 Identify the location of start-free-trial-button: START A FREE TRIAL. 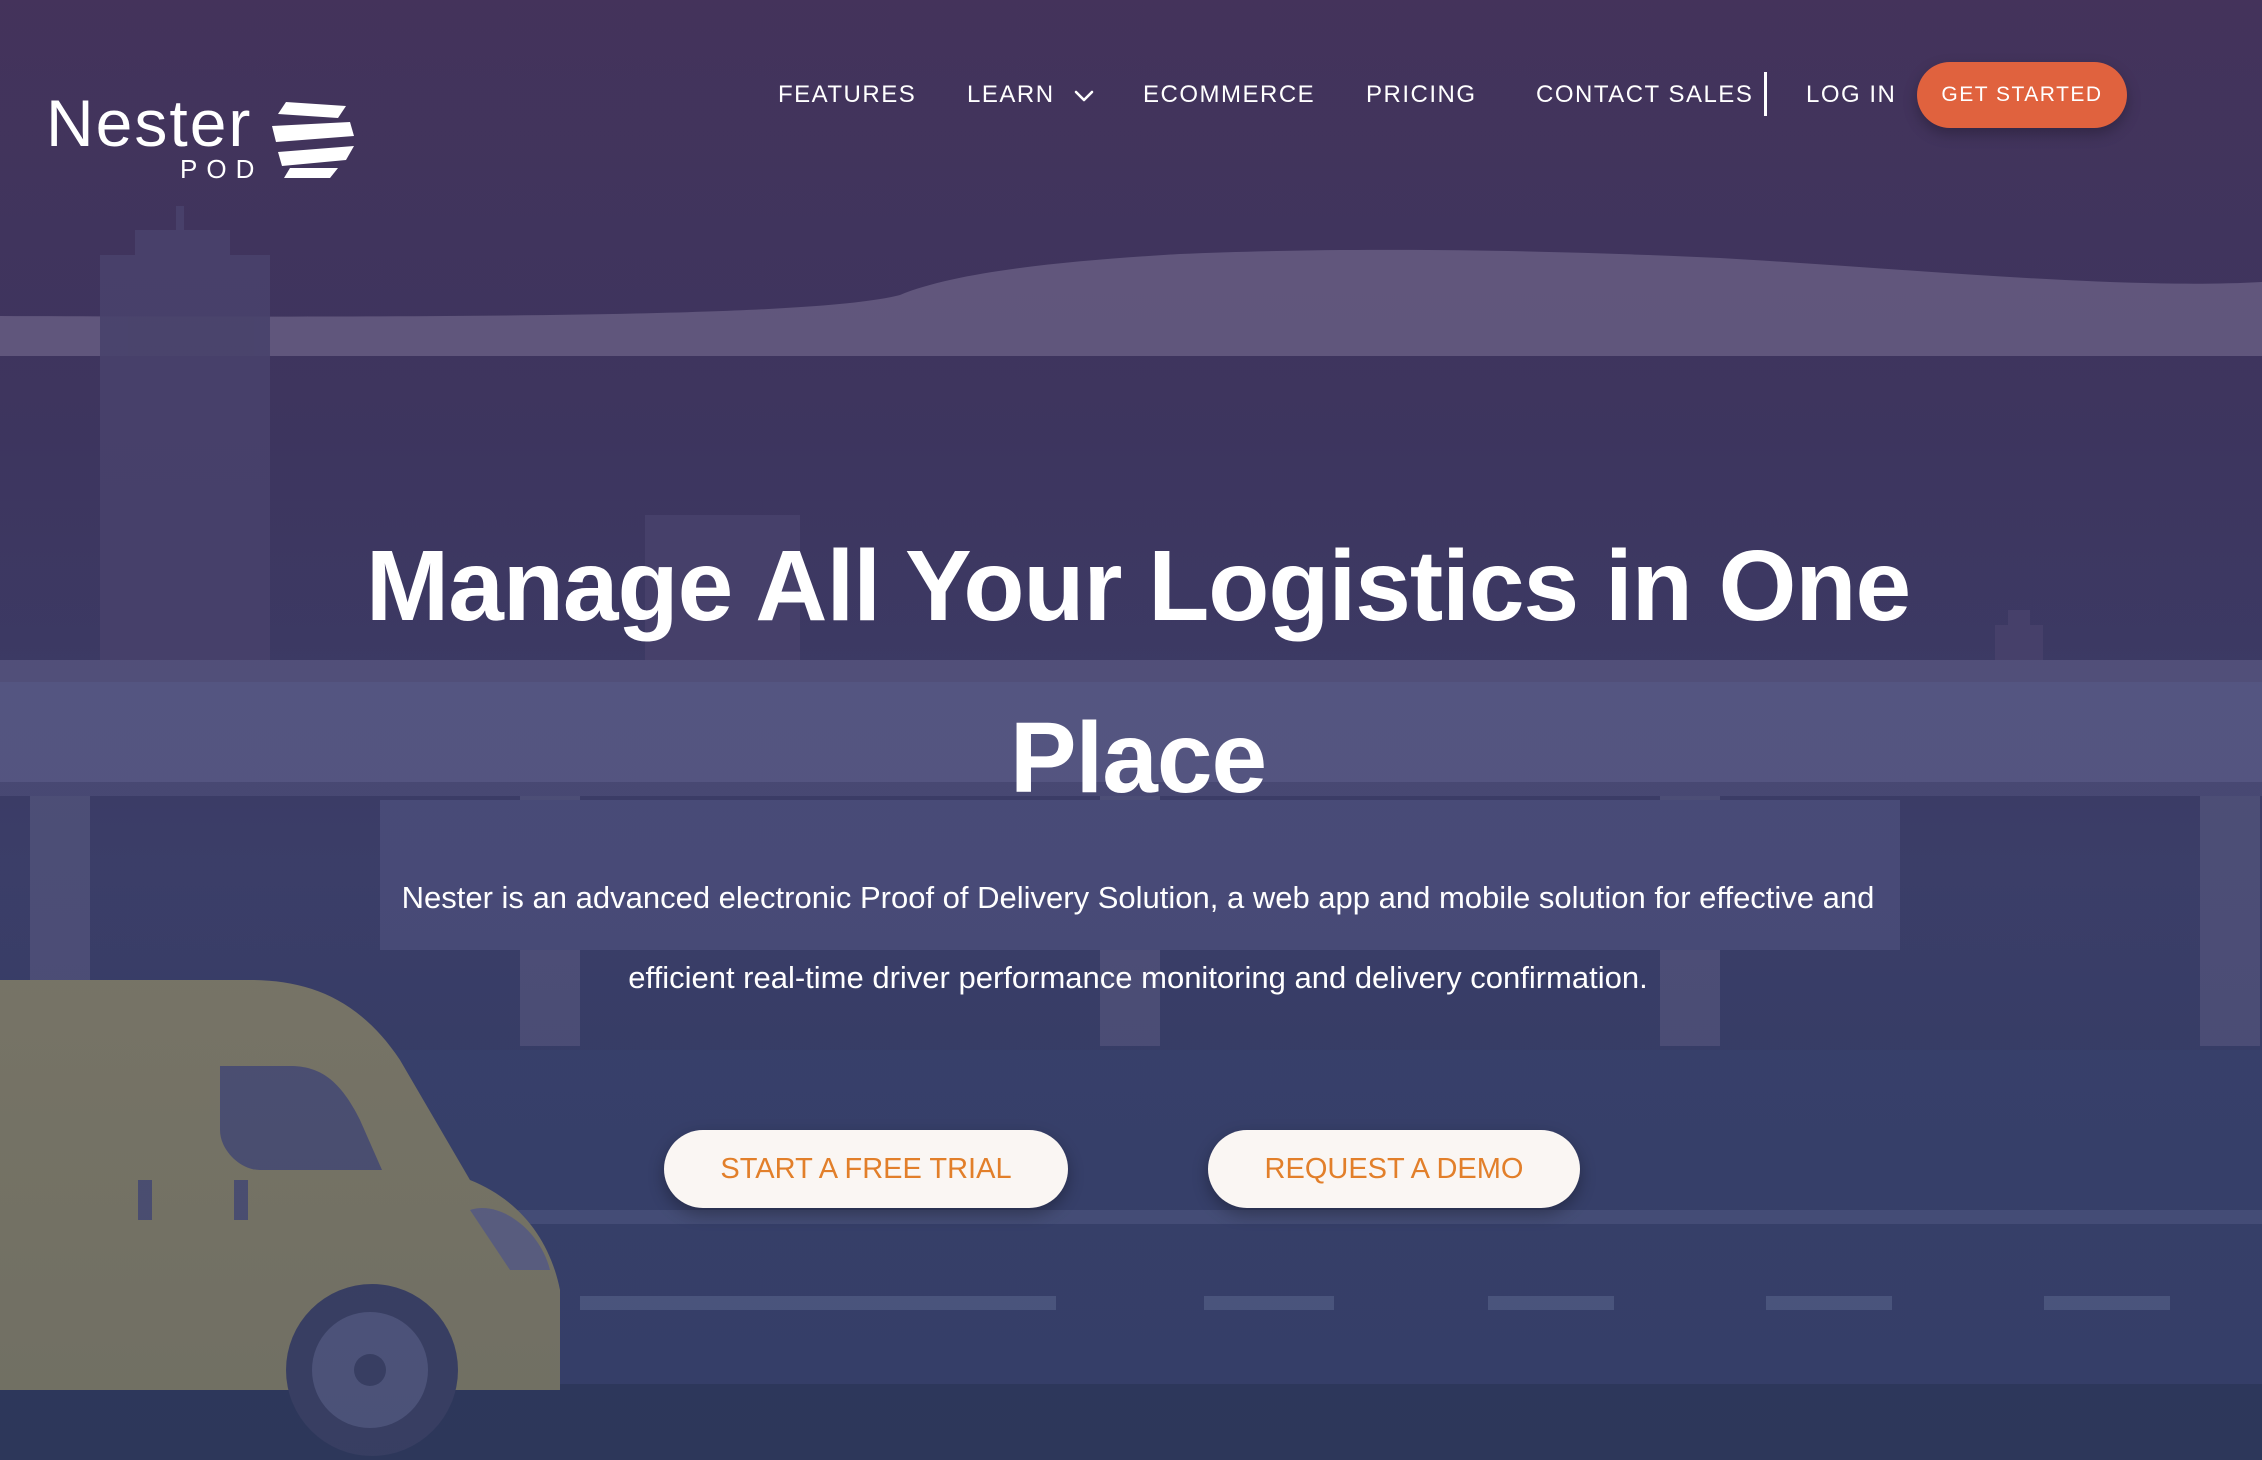
(866, 1169).